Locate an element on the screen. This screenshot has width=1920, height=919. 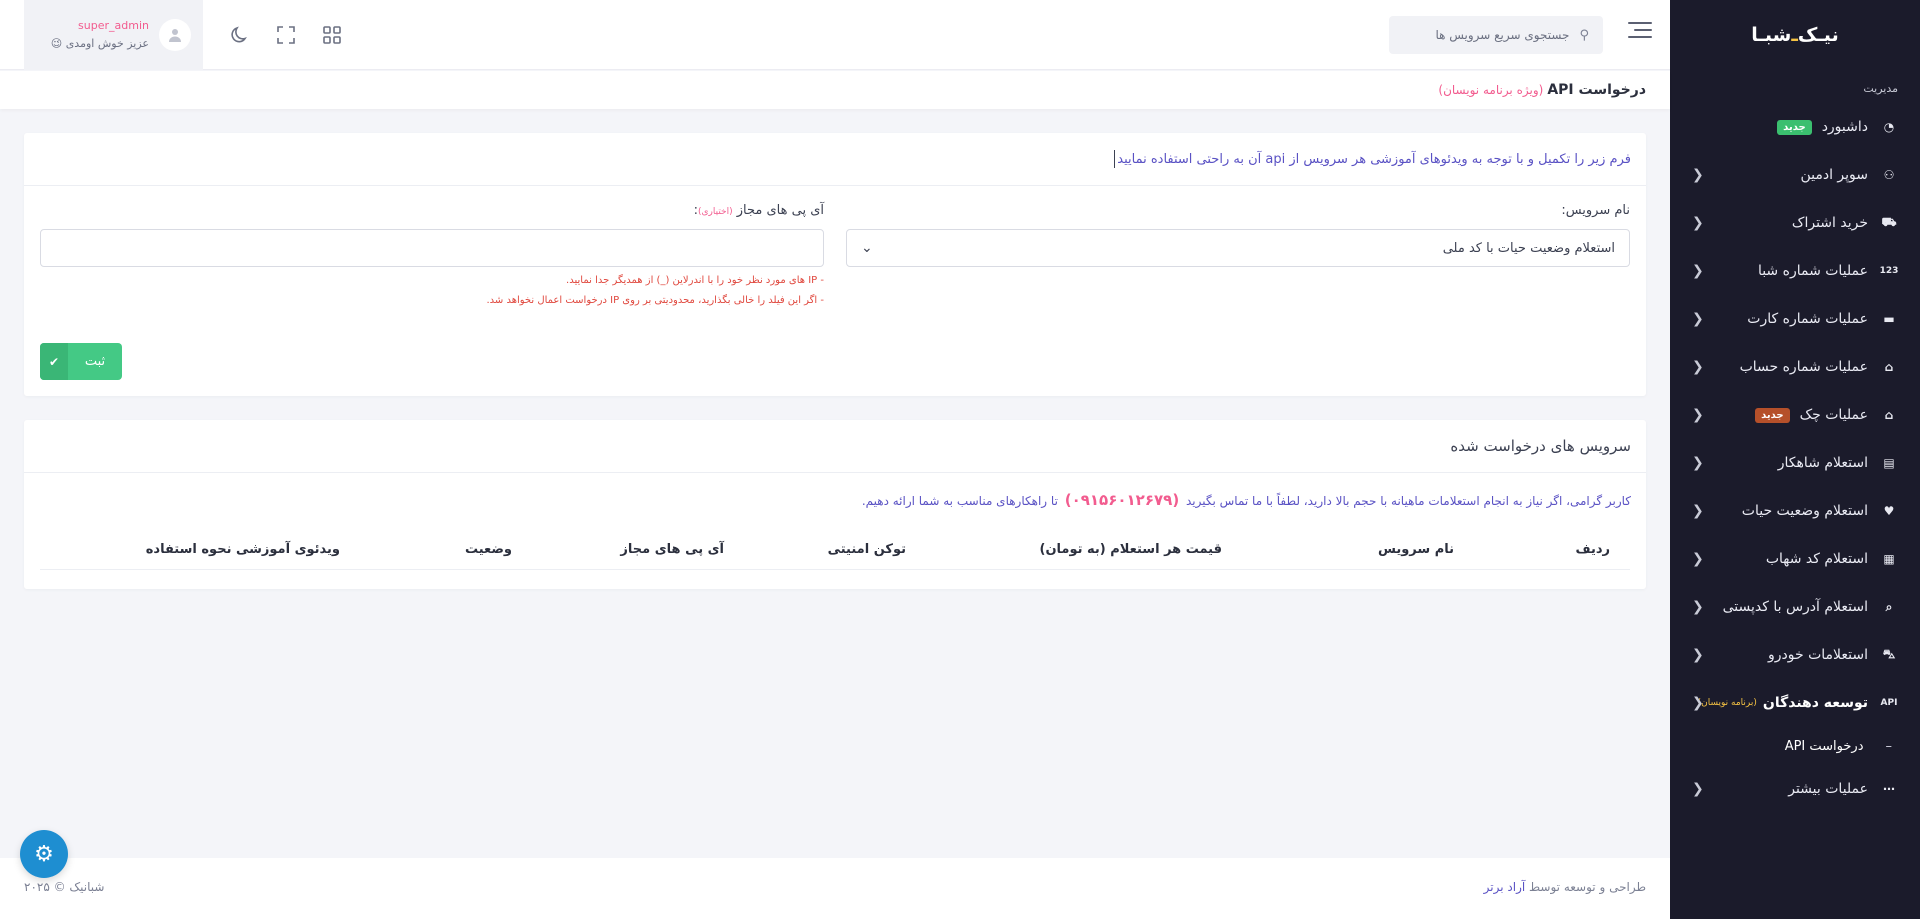
contact-phone: (۰۹۱۵۶۰۱۲۶۷۹) is located at coordinates (1122, 500).